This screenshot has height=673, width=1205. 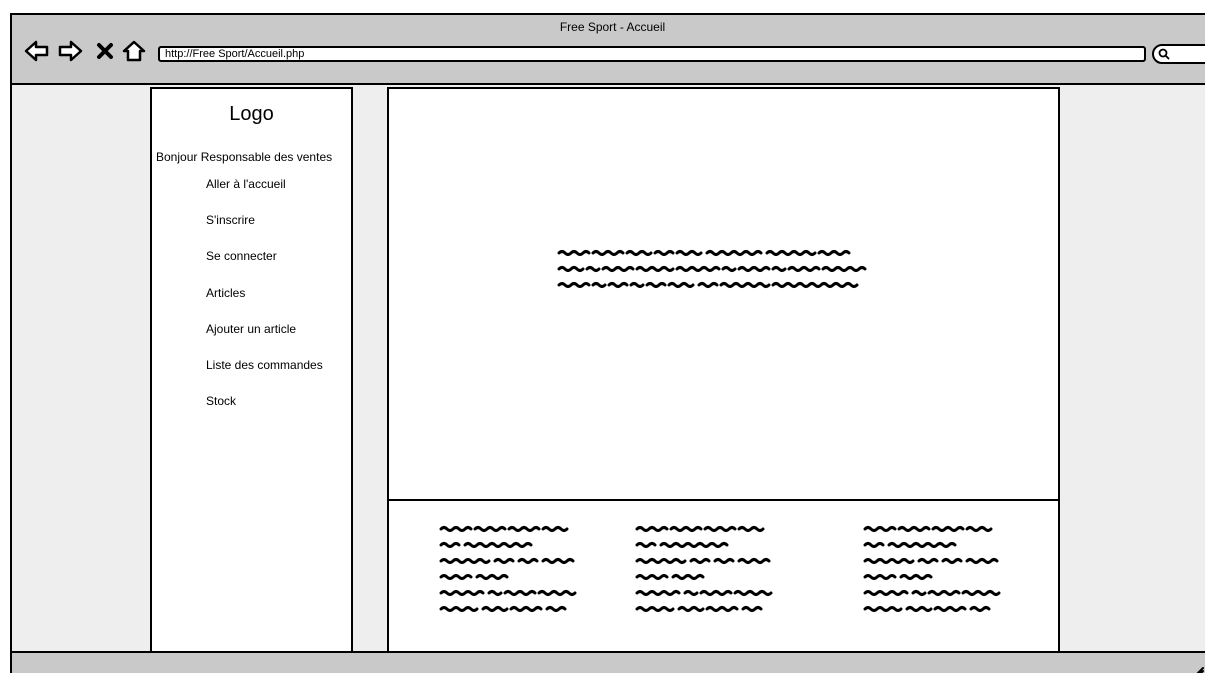 What do you see at coordinates (105, 51) in the screenshot?
I see `close-x-icon` at bounding box center [105, 51].